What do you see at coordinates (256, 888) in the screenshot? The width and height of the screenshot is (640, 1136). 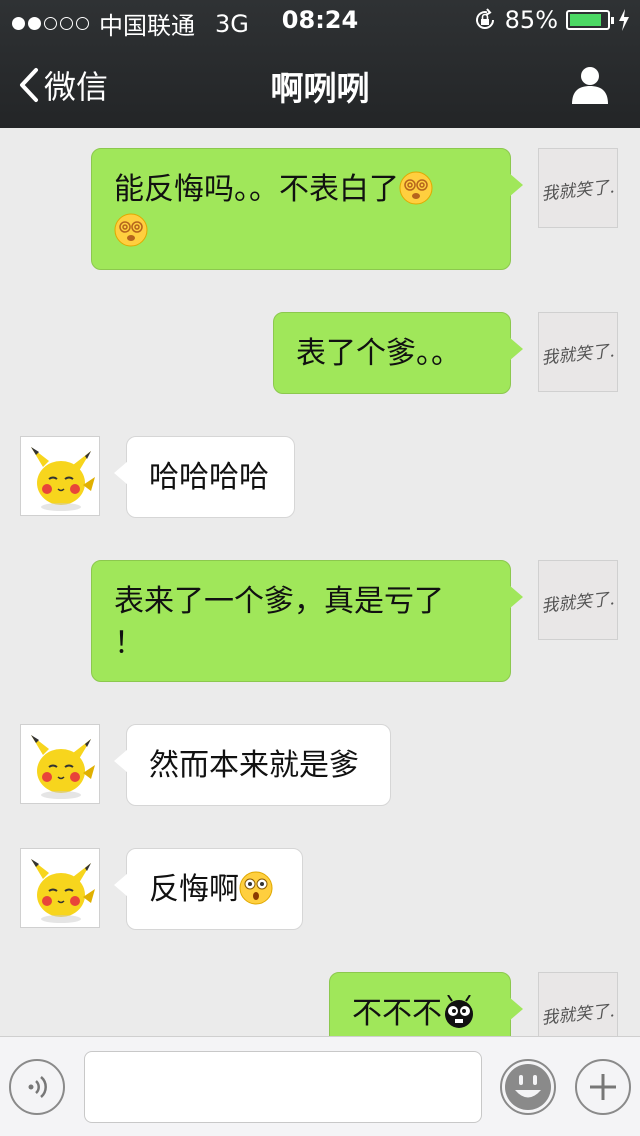 I see `flushed-face-emoji` at bounding box center [256, 888].